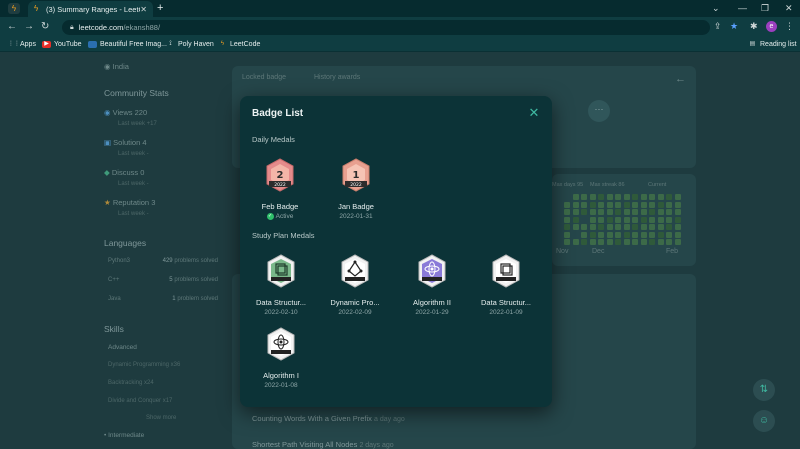 The height and width of the screenshot is (449, 800). What do you see at coordinates (160, 8) in the screenshot?
I see `new-tab-button: +` at bounding box center [160, 8].